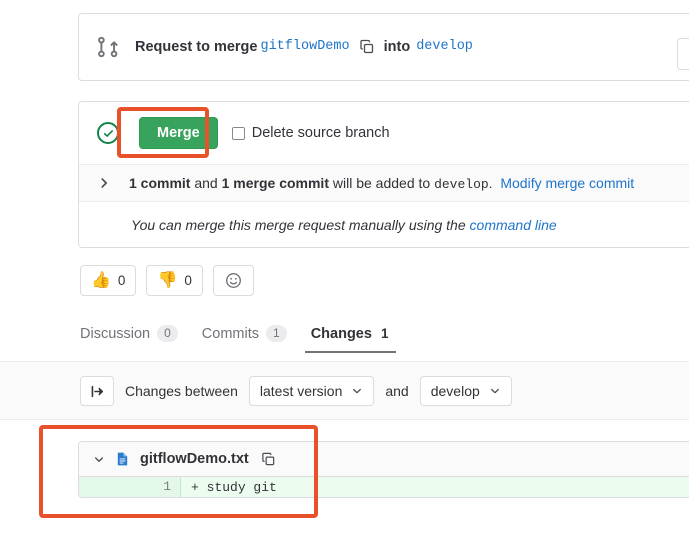 The height and width of the screenshot is (539, 689). Describe the element at coordinates (181, 391) in the screenshot. I see `compare-label: Changes between` at that location.